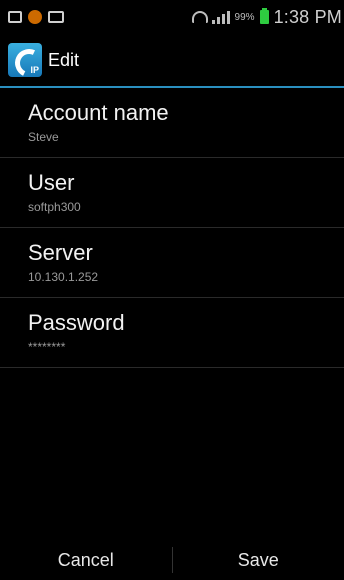 The image size is (344, 580). Describe the element at coordinates (56, 17) in the screenshot. I see `message-notification-icon` at that location.